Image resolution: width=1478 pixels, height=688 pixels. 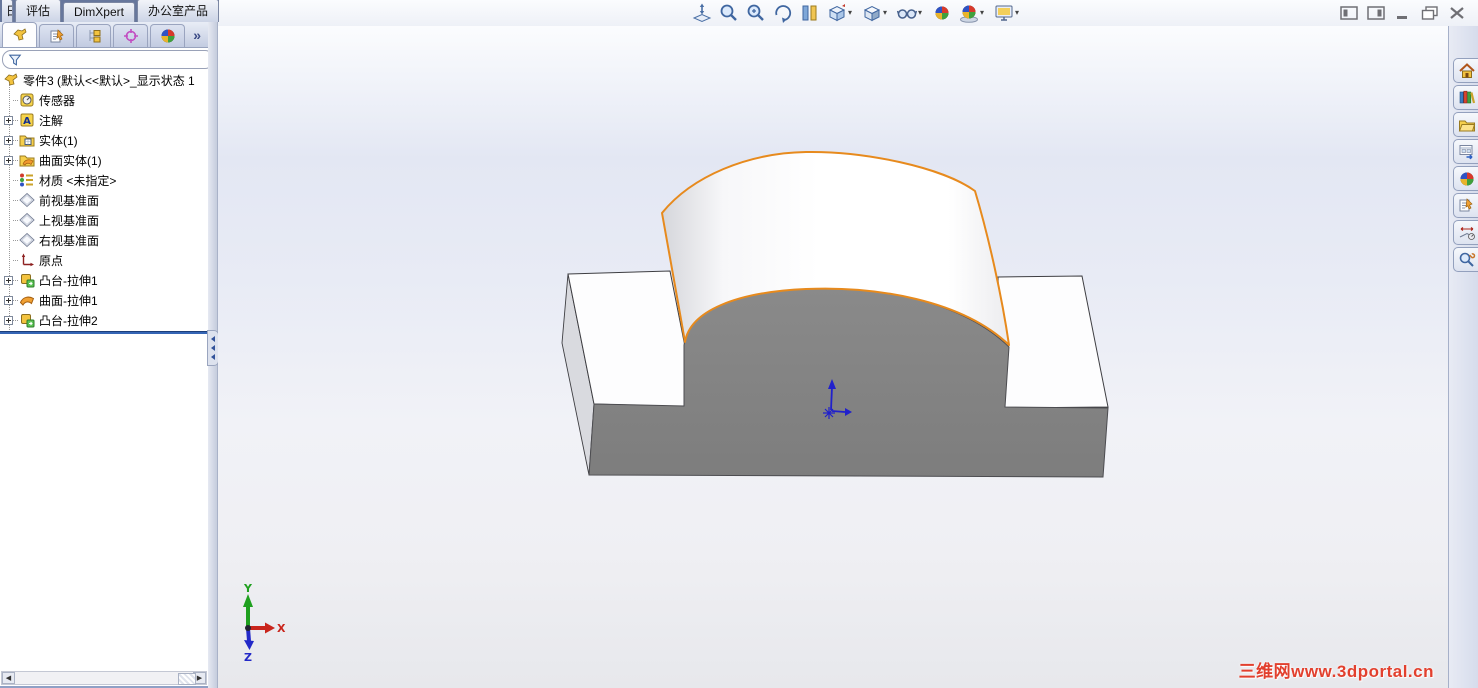 What do you see at coordinates (702, 13) in the screenshot?
I see `hud-zoom-to-fit-button` at bounding box center [702, 13].